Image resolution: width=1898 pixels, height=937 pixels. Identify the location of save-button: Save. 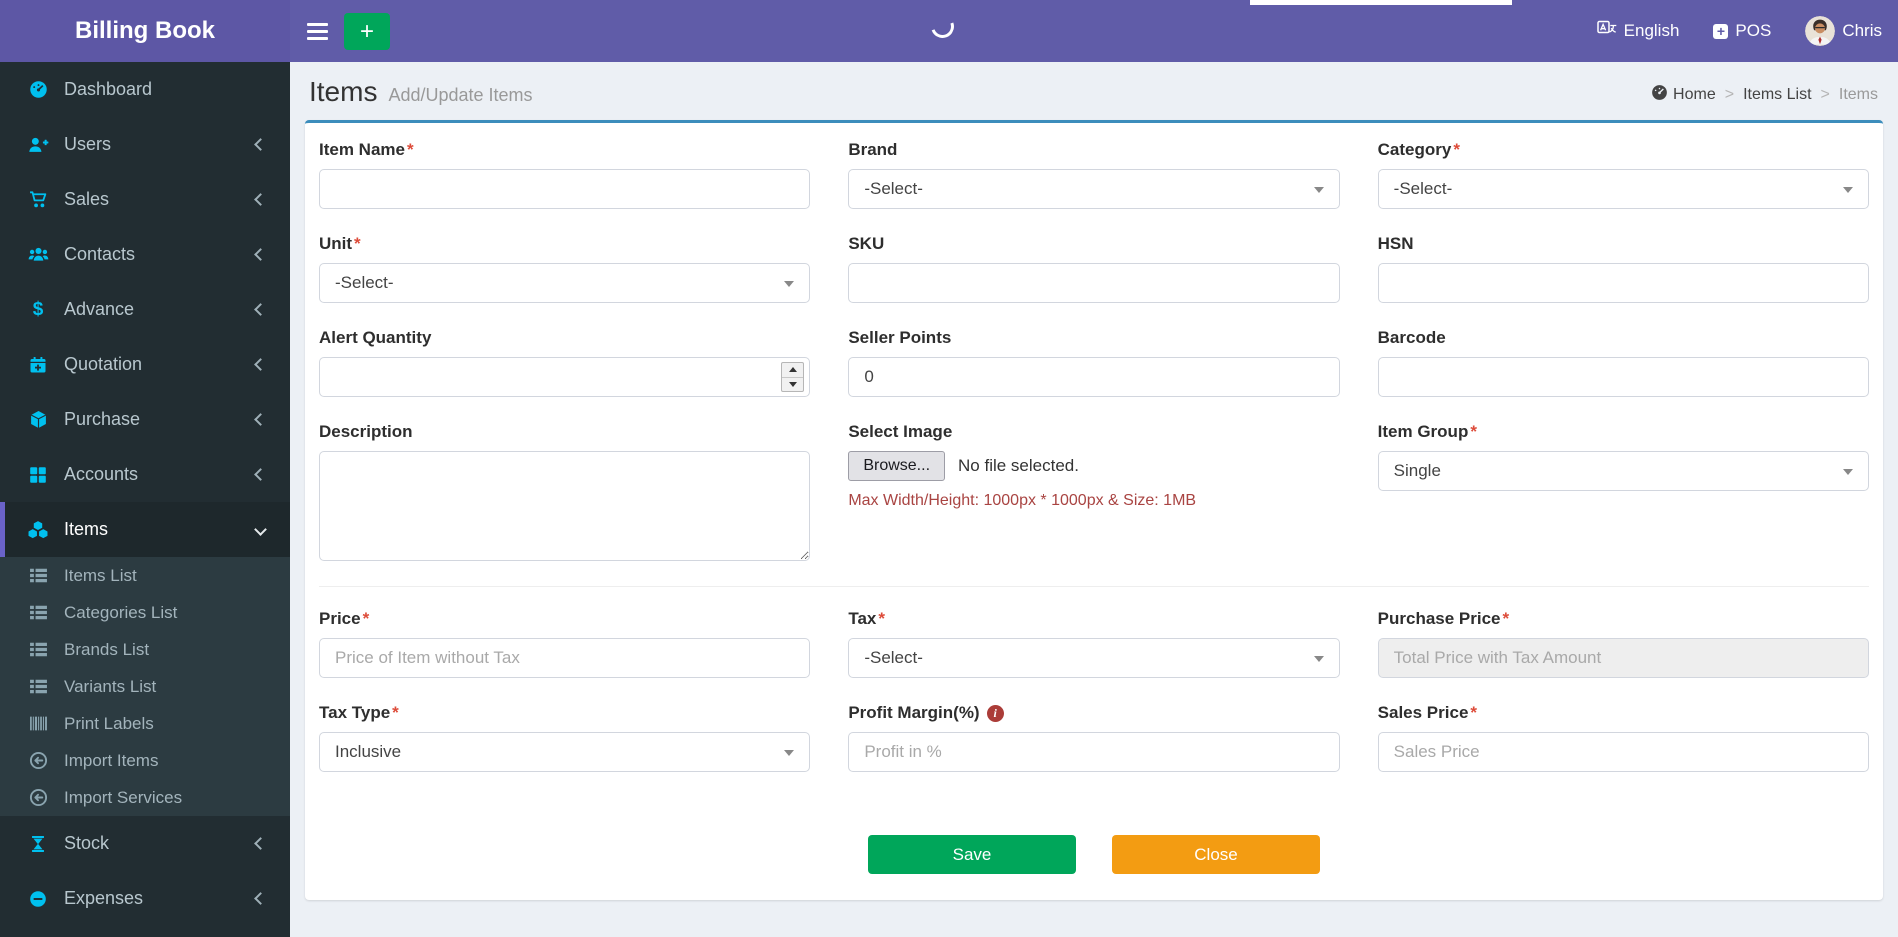
(972, 854).